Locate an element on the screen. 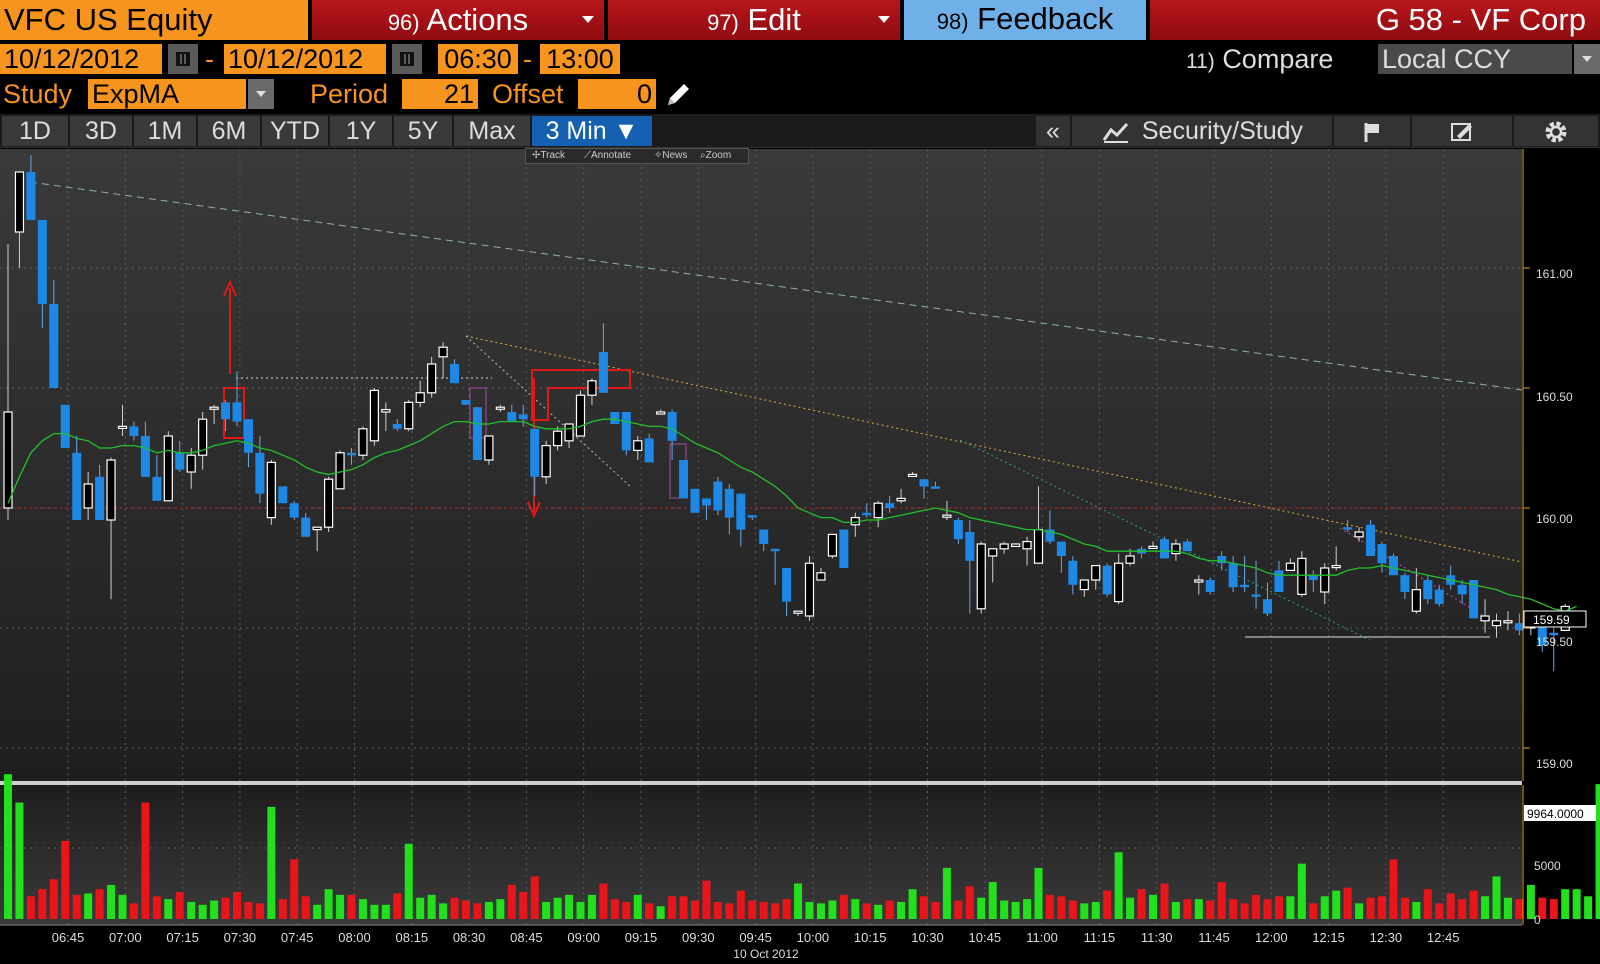 The height and width of the screenshot is (964, 1600). track-tool: ✢ Track is located at coordinates (548, 156).